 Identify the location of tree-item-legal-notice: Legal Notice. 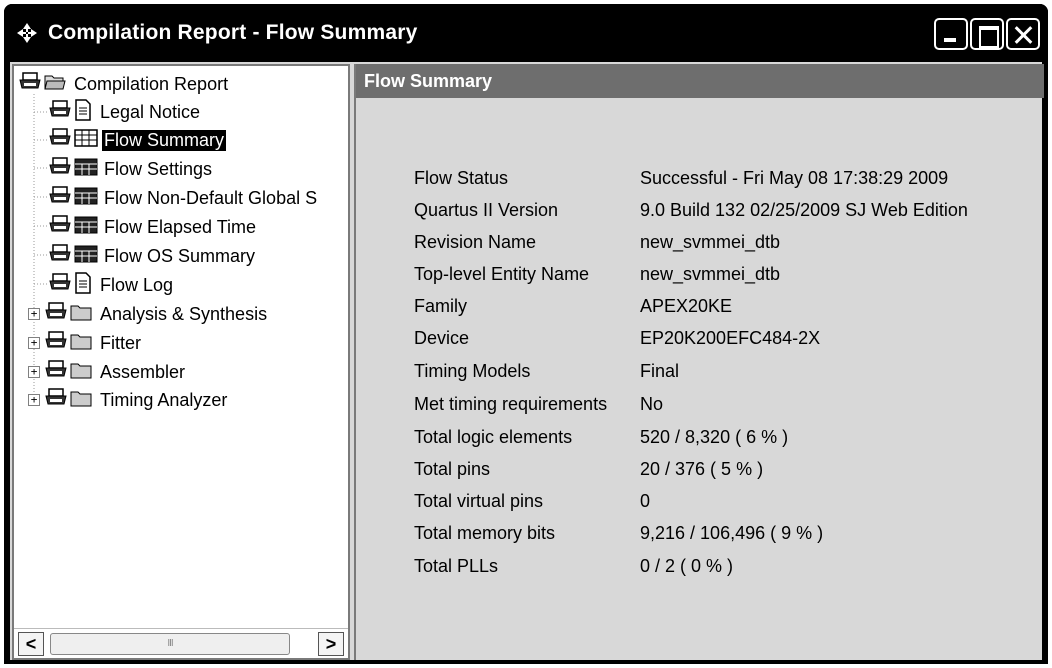
(125, 112).